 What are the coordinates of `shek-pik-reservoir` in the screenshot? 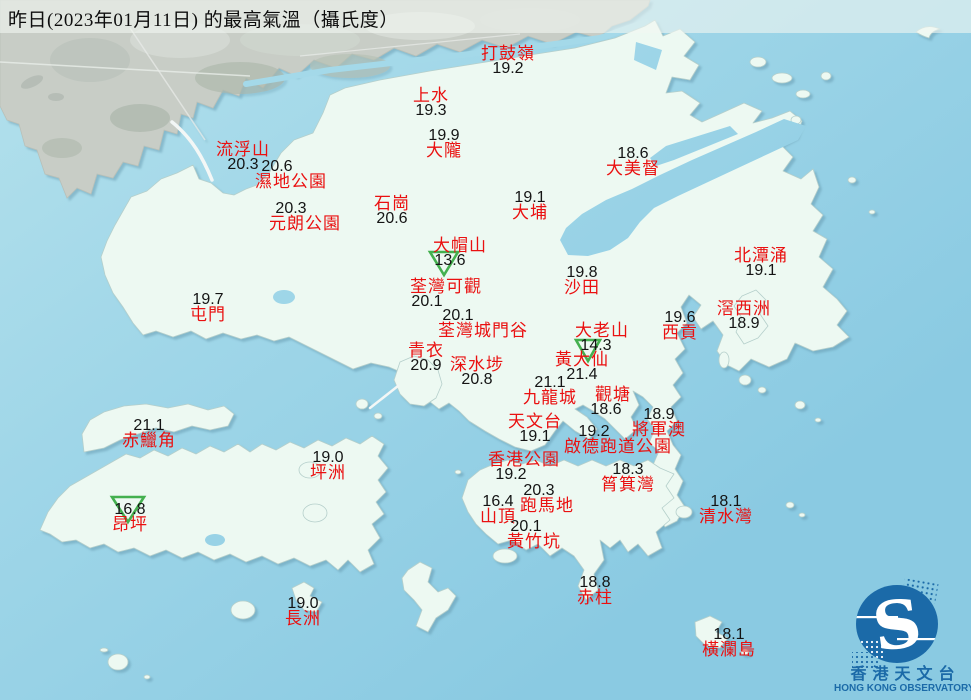 It's located at (215, 540).